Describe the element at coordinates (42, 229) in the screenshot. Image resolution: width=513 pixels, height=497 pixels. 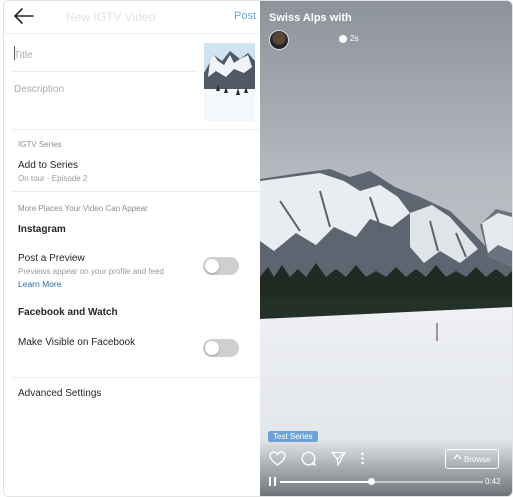
I see `instagram-heading: Instagram` at that location.